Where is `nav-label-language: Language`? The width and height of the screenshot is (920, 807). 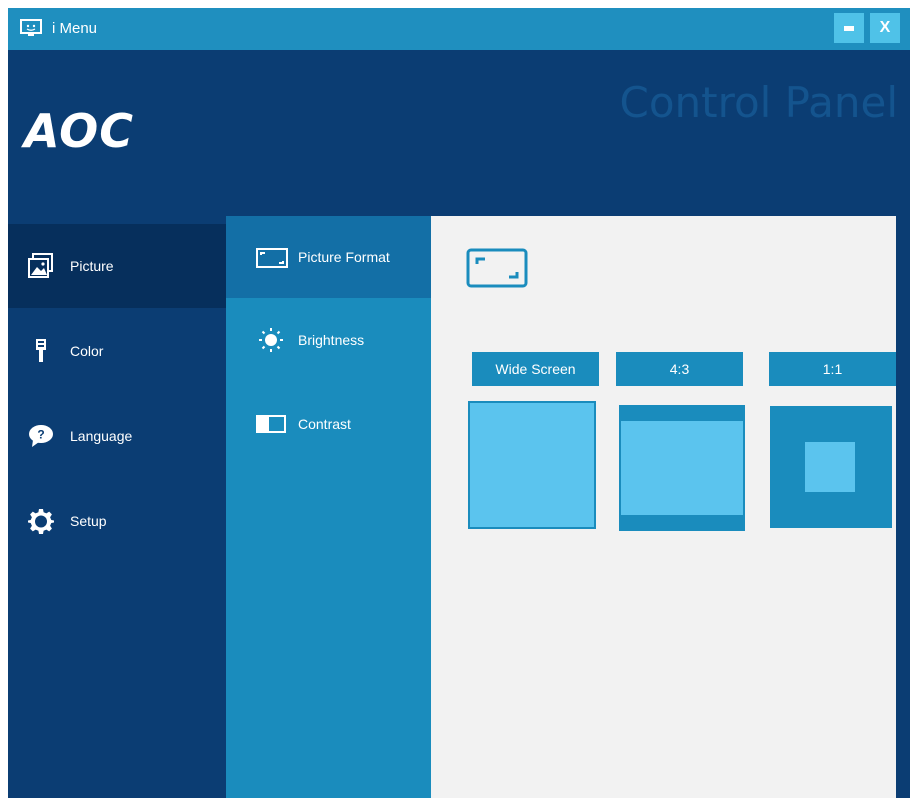
nav-label-language: Language is located at coordinates (101, 436).